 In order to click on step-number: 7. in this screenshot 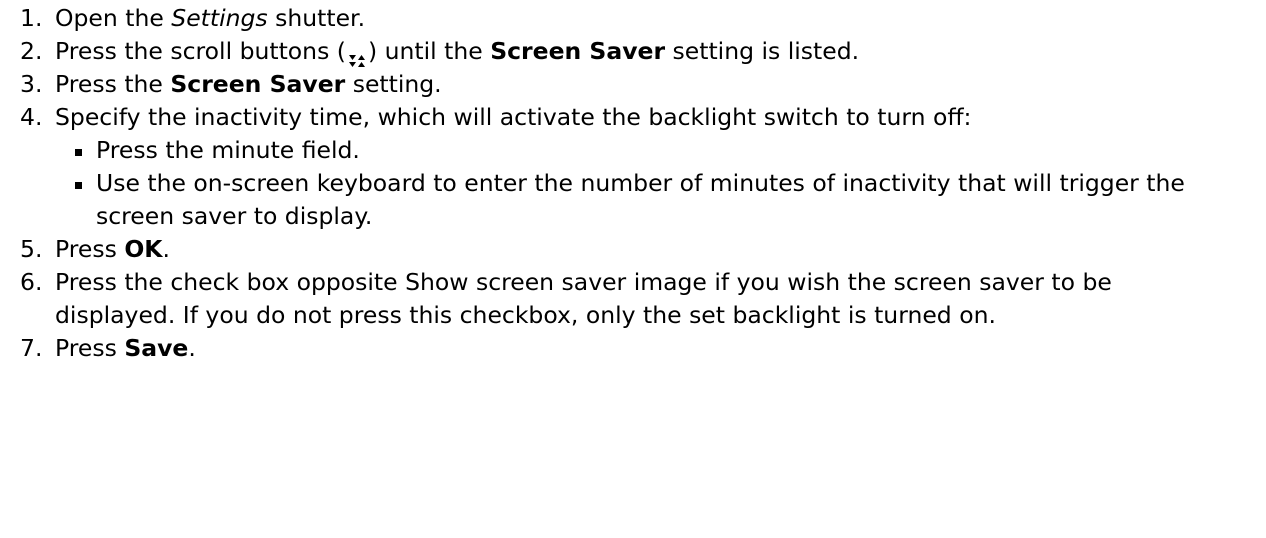, I will do `click(31, 348)`.